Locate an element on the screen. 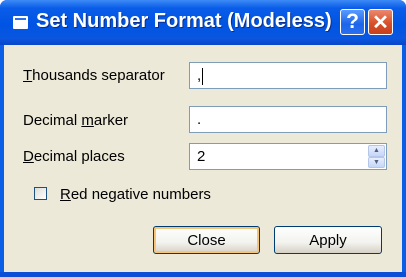 This screenshot has height=277, width=406. window-bottom-border is located at coordinates (203, 274).